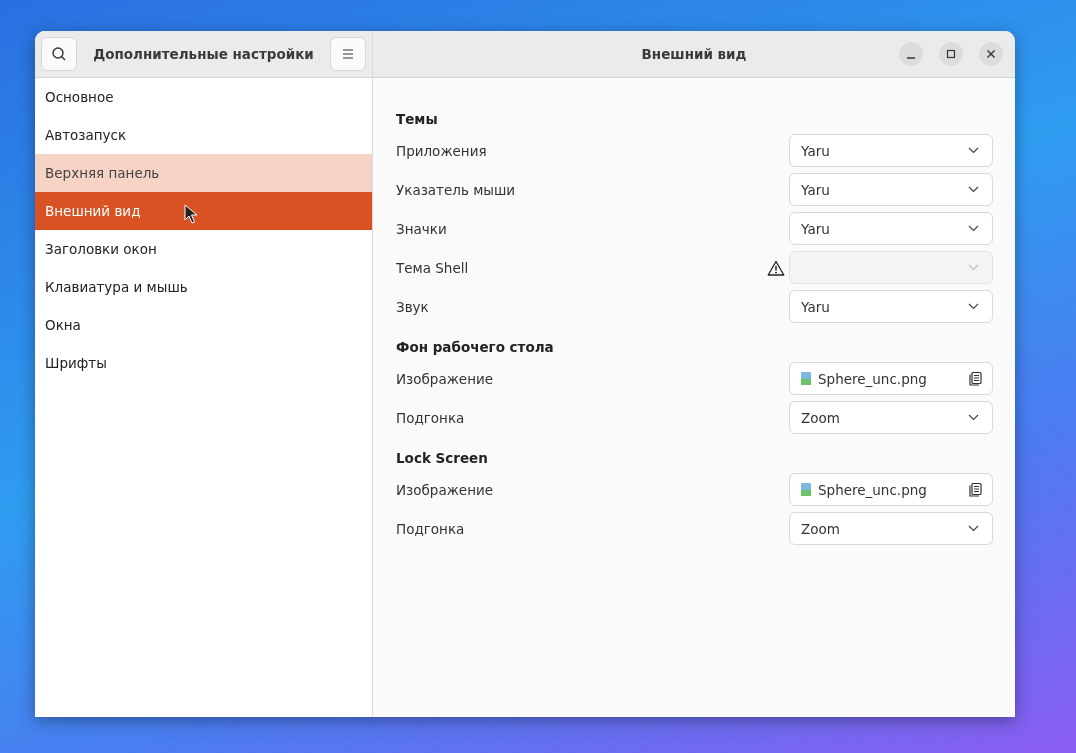 The height and width of the screenshot is (753, 1076). Describe the element at coordinates (203, 287) in the screenshot. I see `sidebar-item: Клавиатура и мышь` at that location.